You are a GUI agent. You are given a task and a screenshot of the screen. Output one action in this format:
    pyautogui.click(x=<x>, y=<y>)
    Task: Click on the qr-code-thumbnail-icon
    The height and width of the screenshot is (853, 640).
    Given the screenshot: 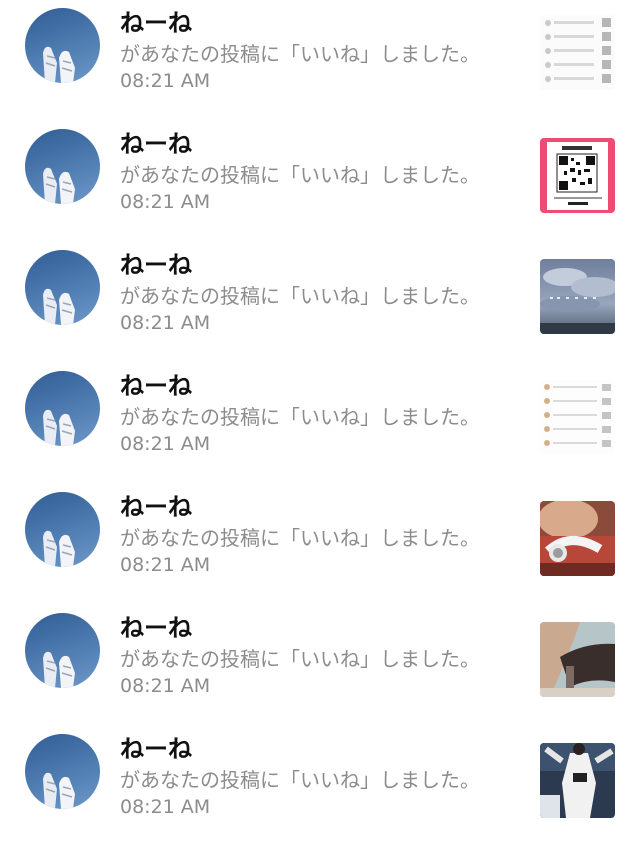 What is the action you would take?
    pyautogui.click(x=577, y=175)
    